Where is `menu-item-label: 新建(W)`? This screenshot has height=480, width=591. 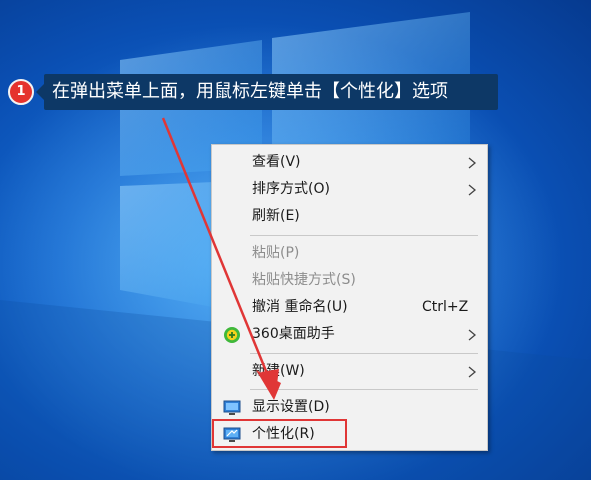 menu-item-label: 新建(W) is located at coordinates (278, 371).